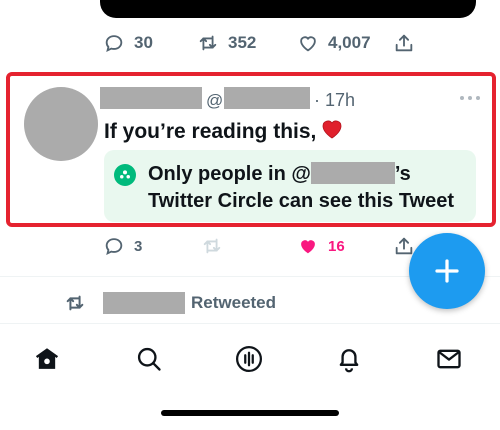 This screenshot has width=500, height=430. I want to click on redacted-handle, so click(267, 98).